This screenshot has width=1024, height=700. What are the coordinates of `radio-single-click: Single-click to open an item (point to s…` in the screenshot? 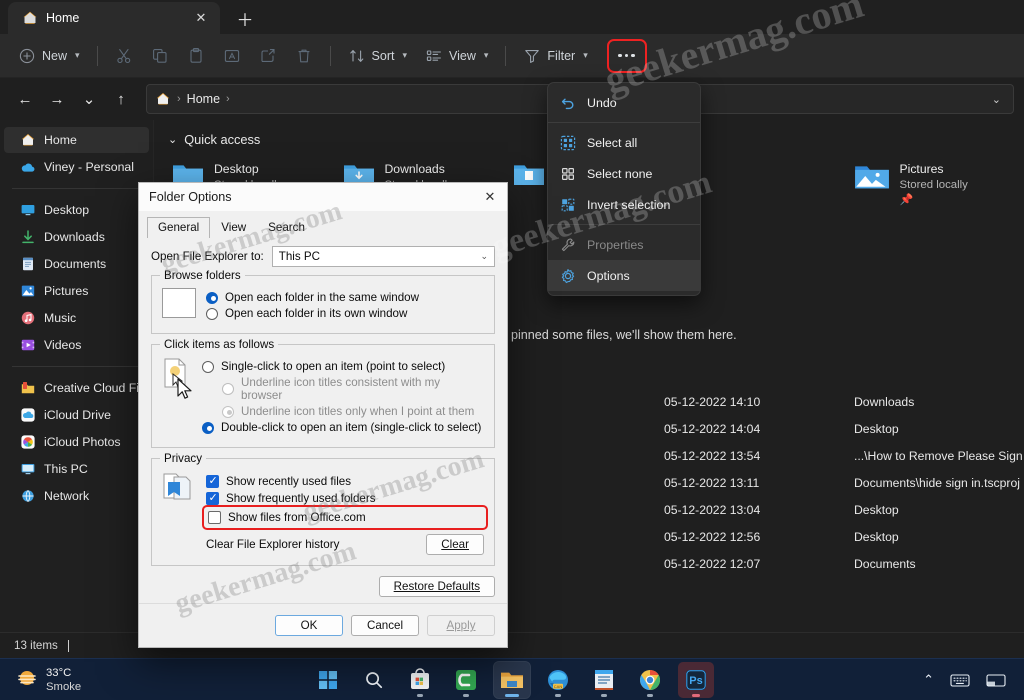 It's located at (343, 366).